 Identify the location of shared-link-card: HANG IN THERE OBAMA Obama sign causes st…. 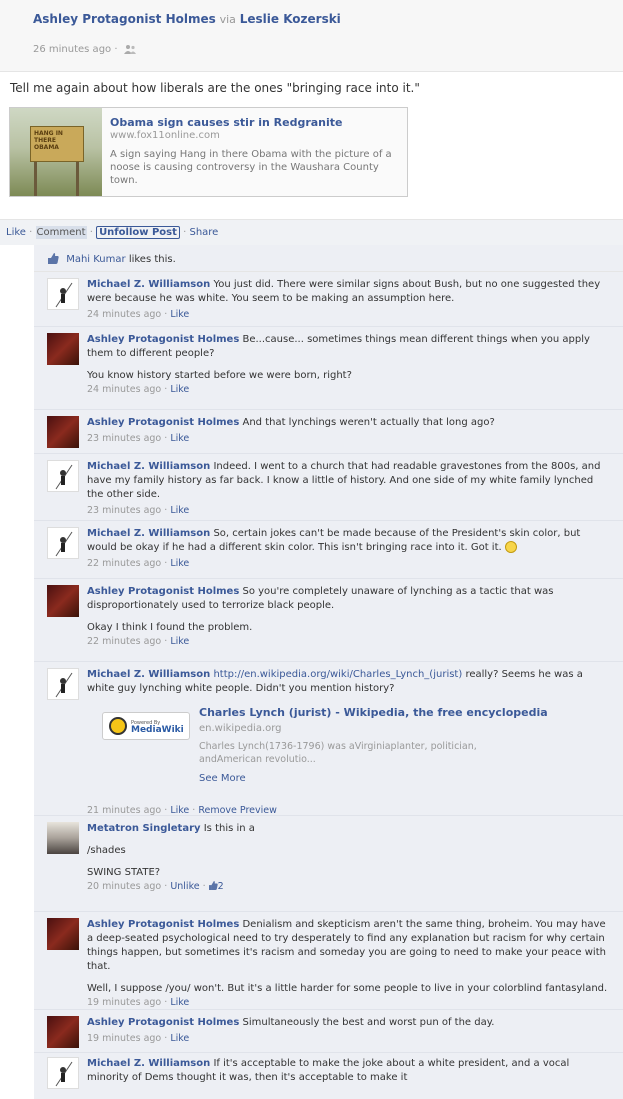
(208, 152).